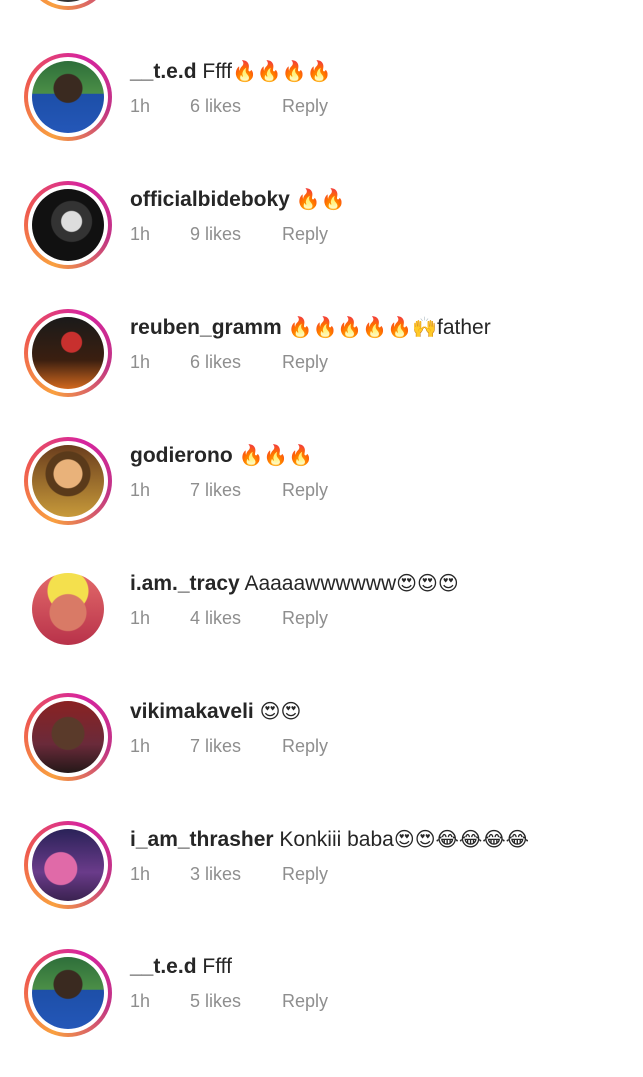  I want to click on comment-item: reuben_gramm 🔥🔥🔥🔥🔥🙌father 1h 6 likes Reply, so click(321, 373).